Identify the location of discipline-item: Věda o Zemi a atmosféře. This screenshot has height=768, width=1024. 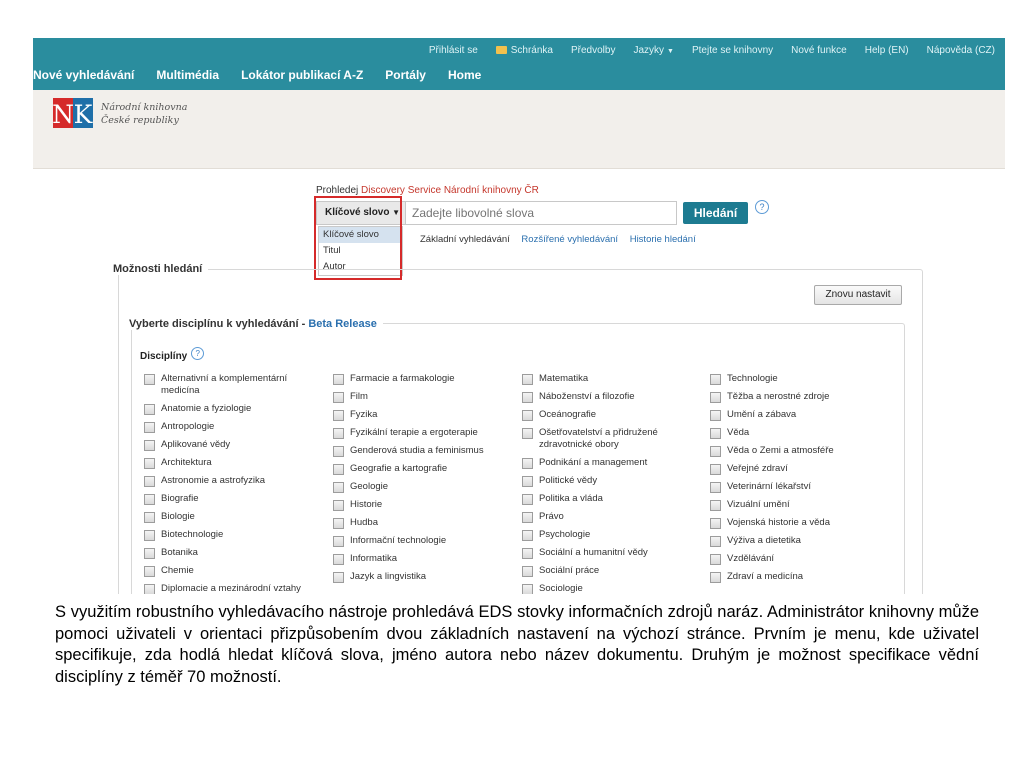
(800, 451).